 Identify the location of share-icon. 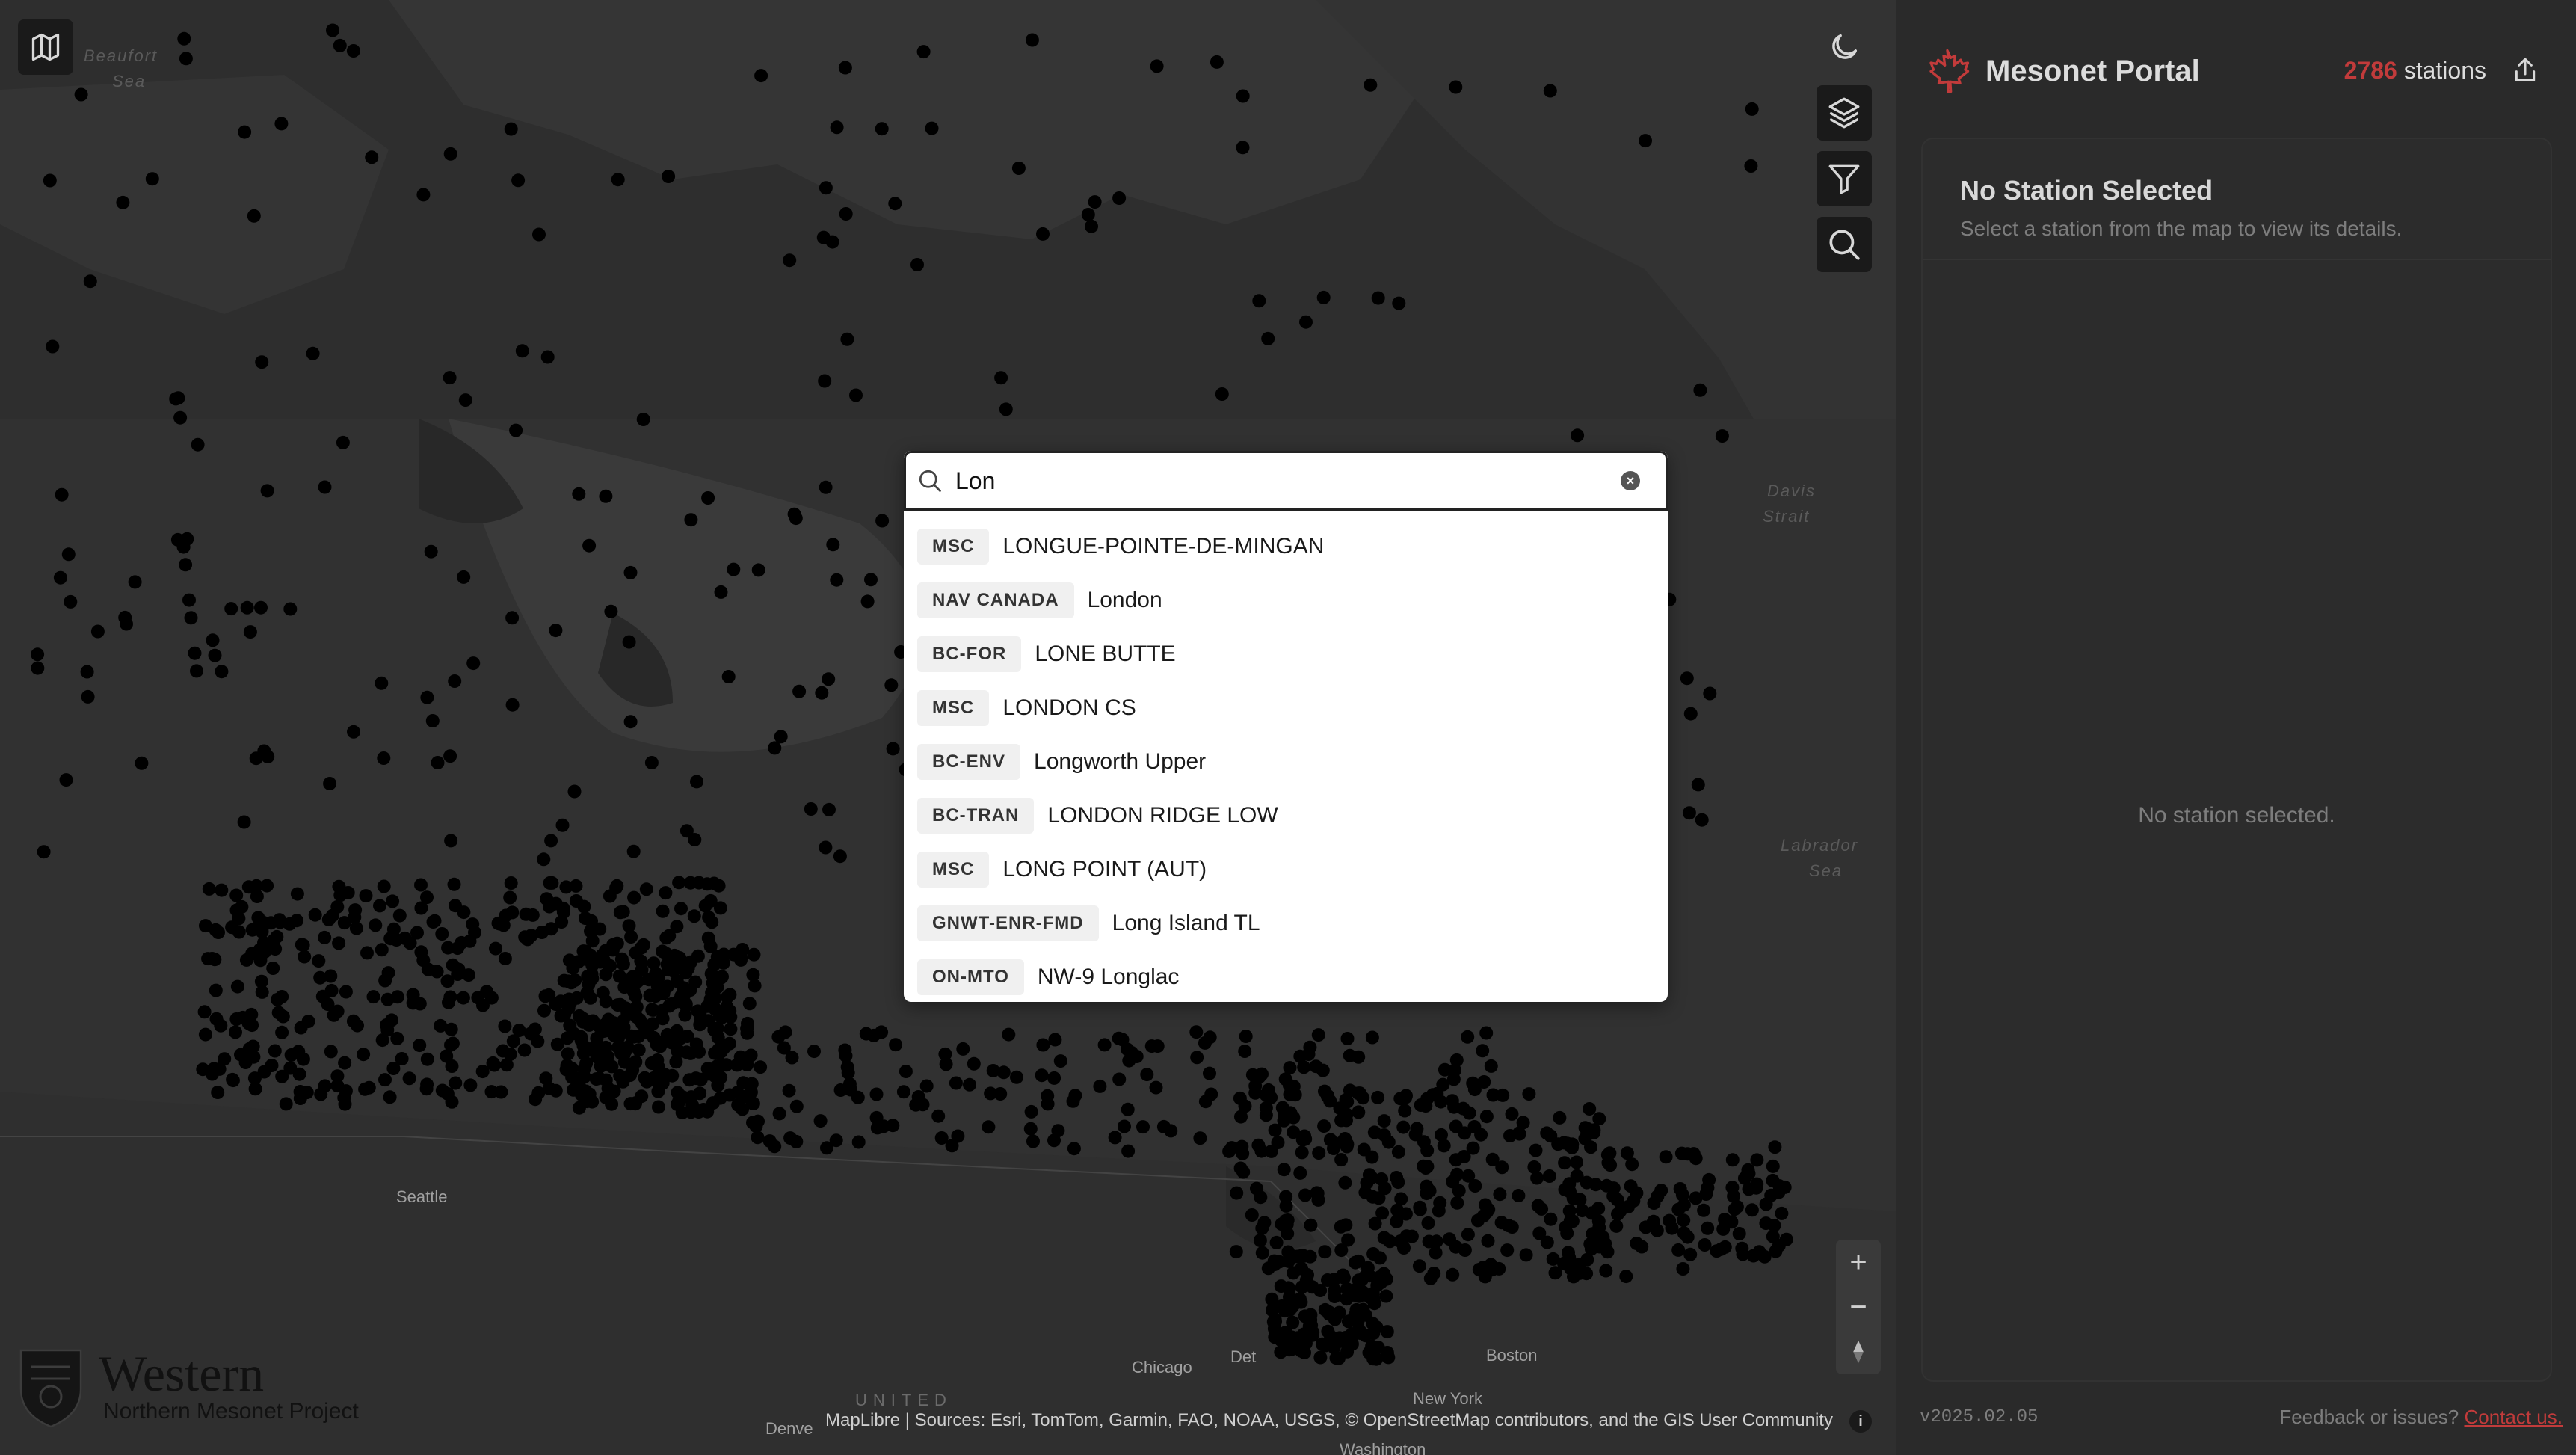
(2525, 70).